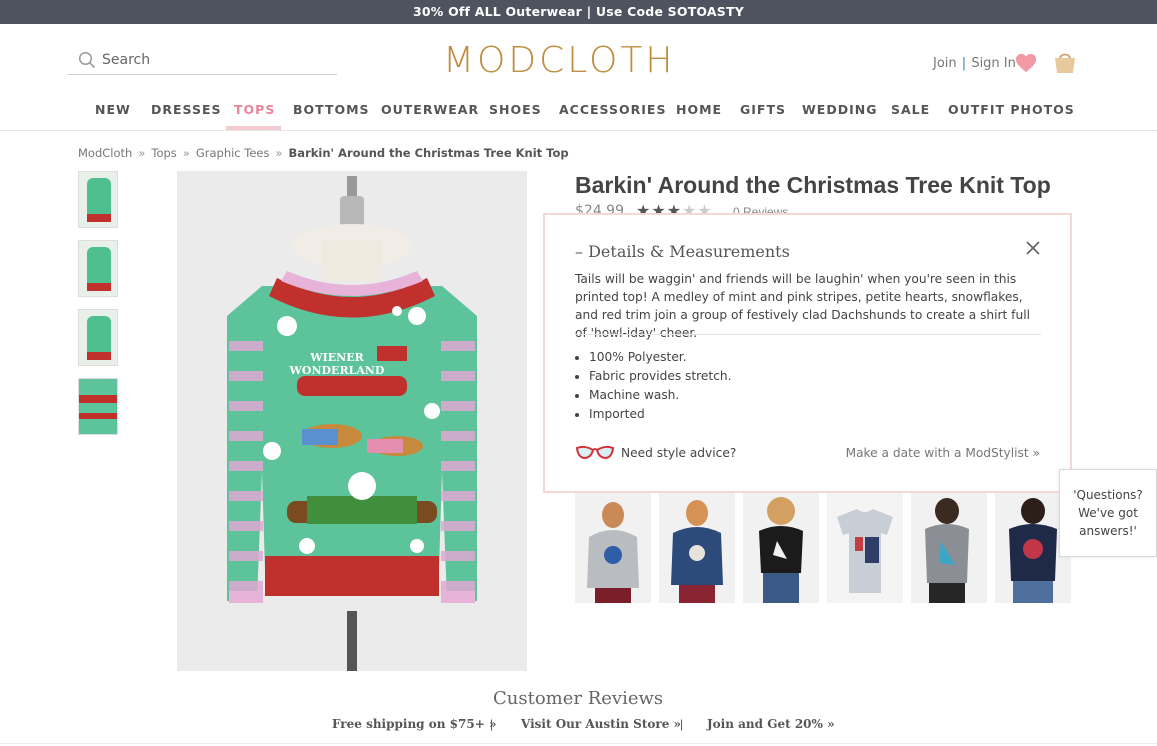 The width and height of the screenshot is (1157, 746). I want to click on footer-divider, so click(578, 743).